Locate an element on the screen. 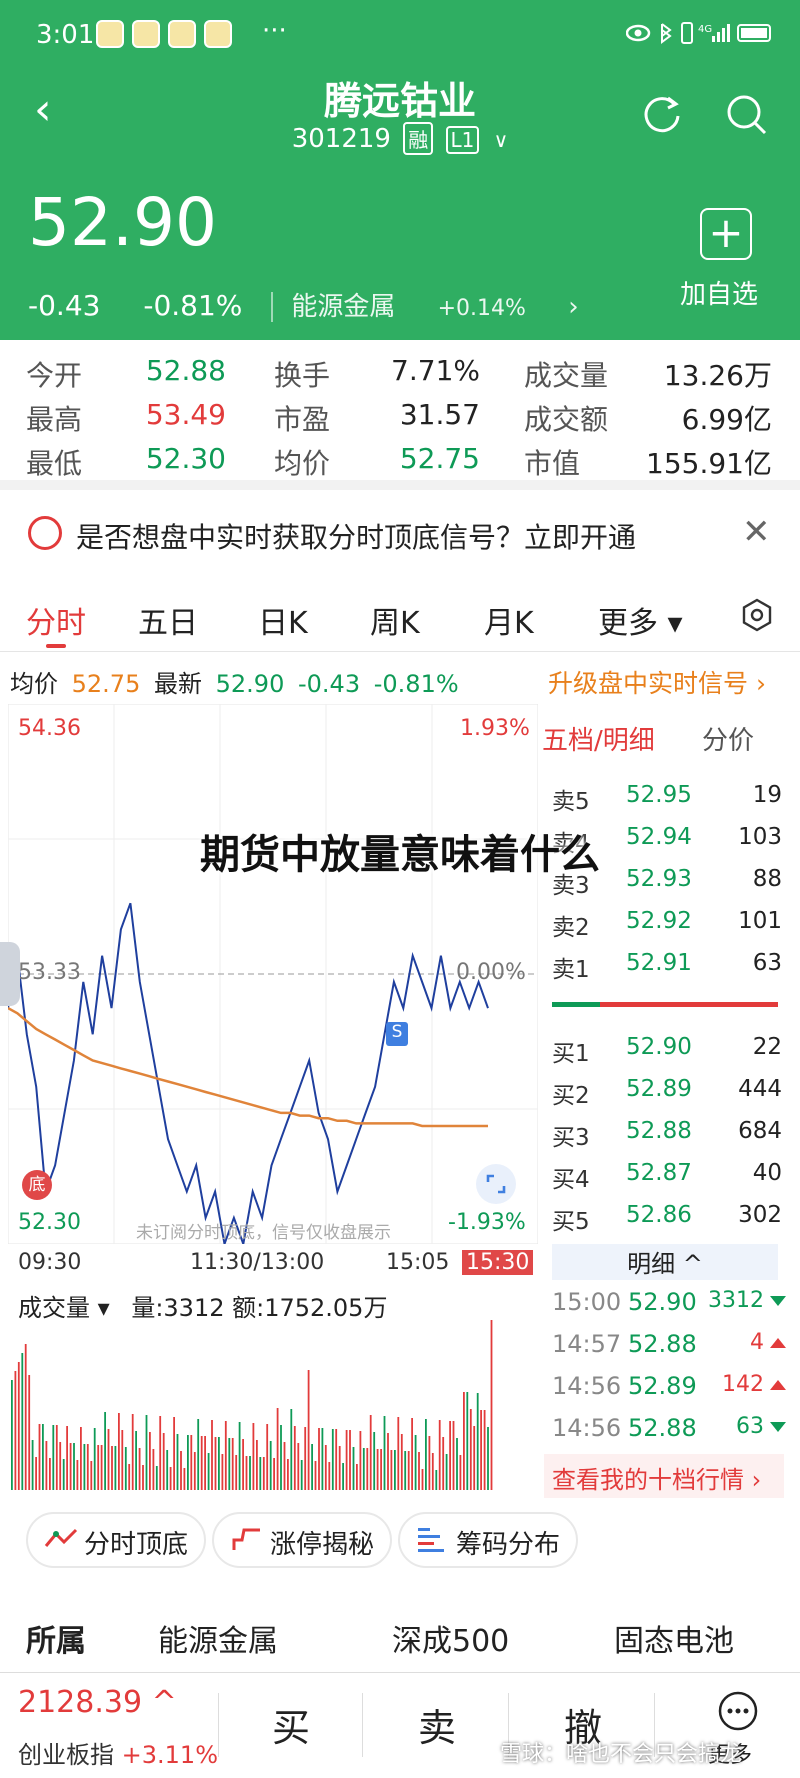 This screenshot has width=800, height=1778. sell-signal-marker: S is located at coordinates (397, 1034).